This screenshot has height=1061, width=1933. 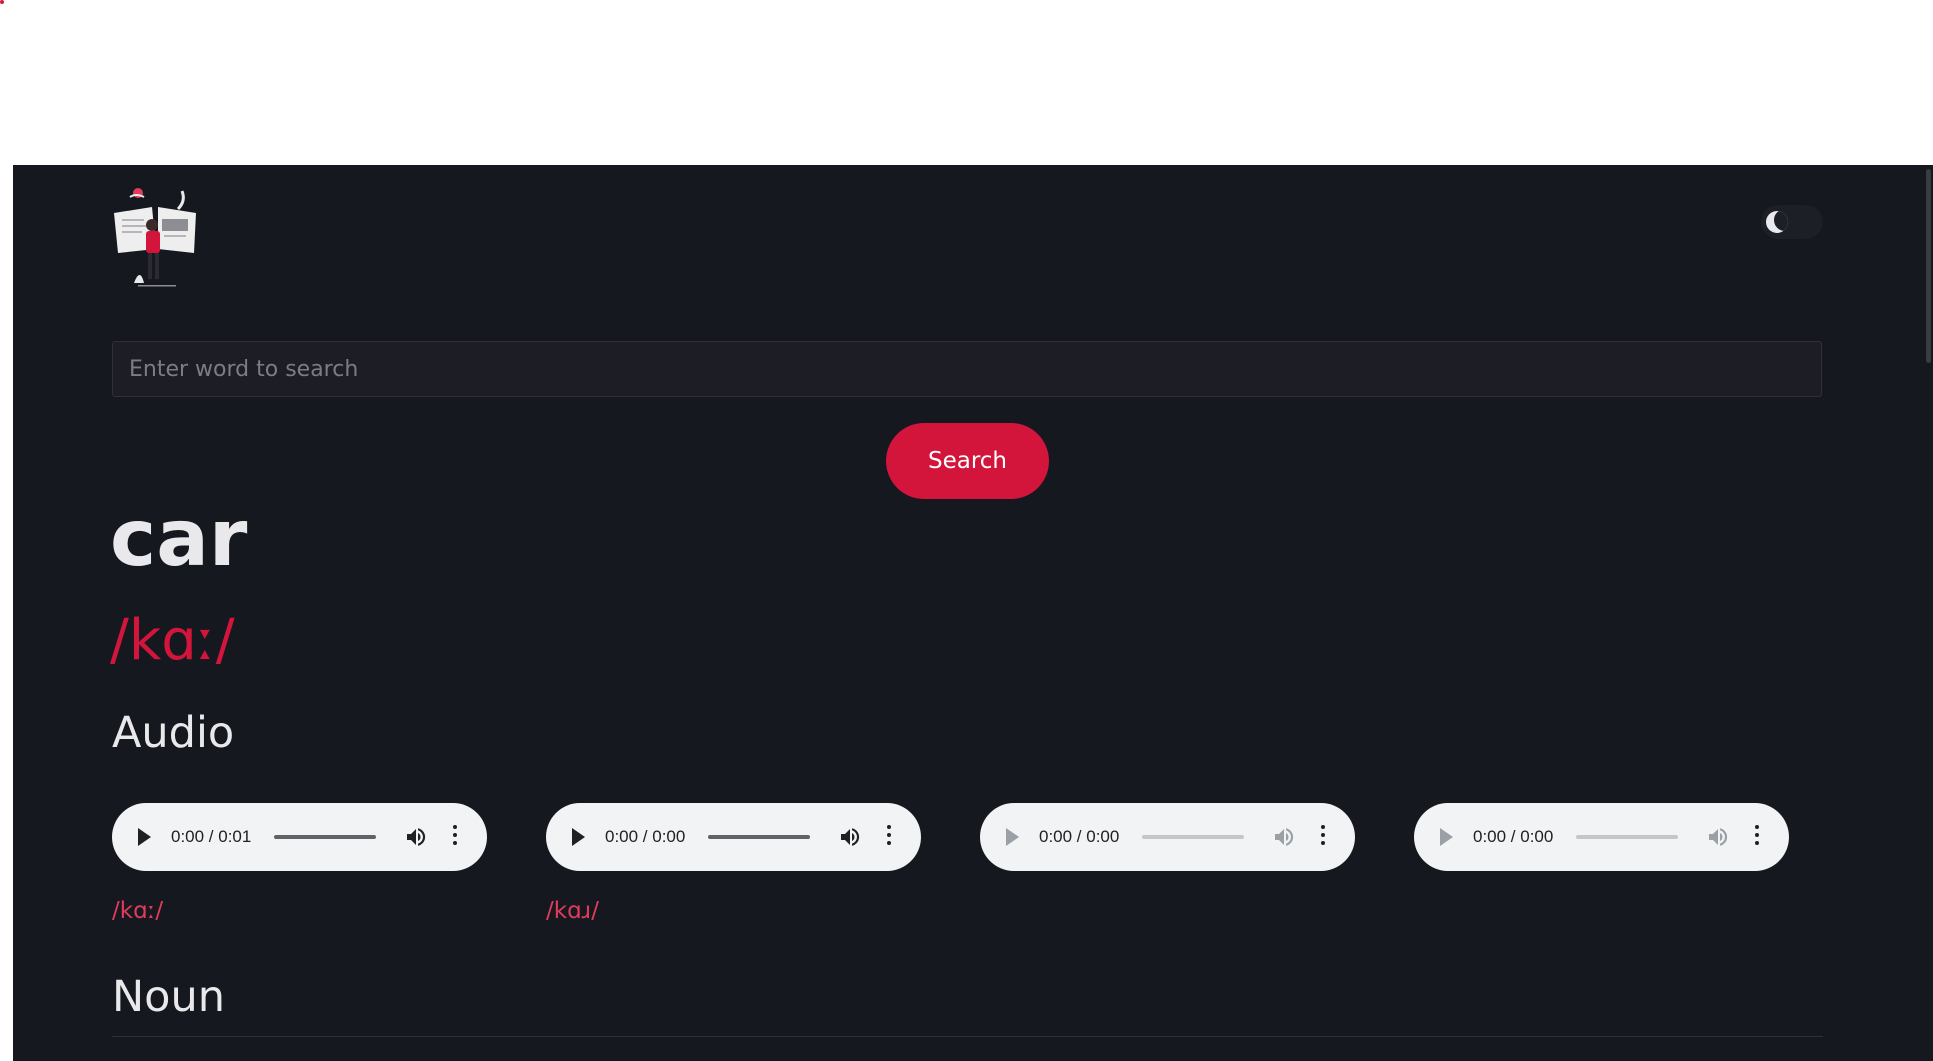 I want to click on word-title: car, so click(x=179, y=539).